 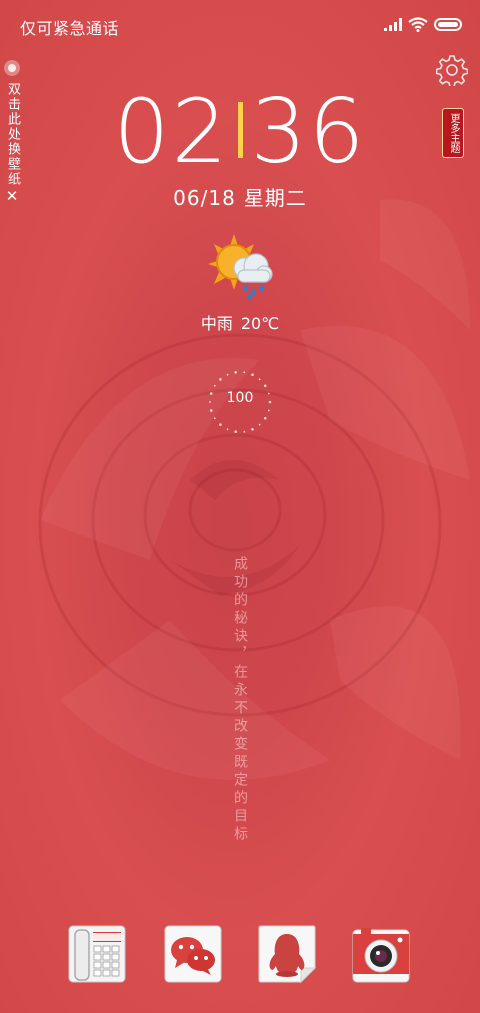 What do you see at coordinates (171, 131) in the screenshot?
I see `clock-hours: 02` at bounding box center [171, 131].